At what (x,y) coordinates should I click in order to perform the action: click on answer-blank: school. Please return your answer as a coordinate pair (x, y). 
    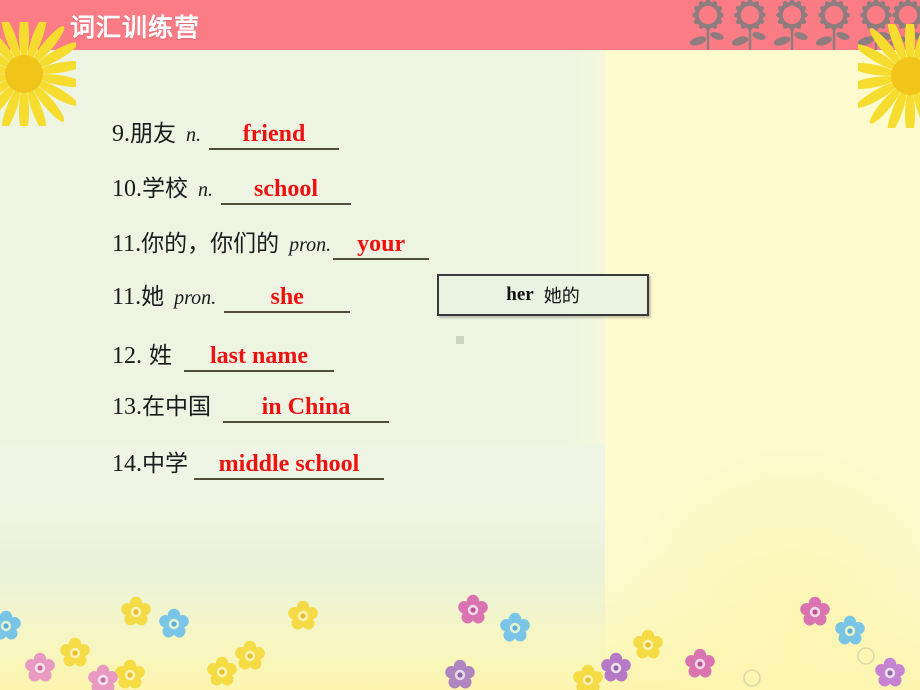
    Looking at the image, I should click on (286, 191).